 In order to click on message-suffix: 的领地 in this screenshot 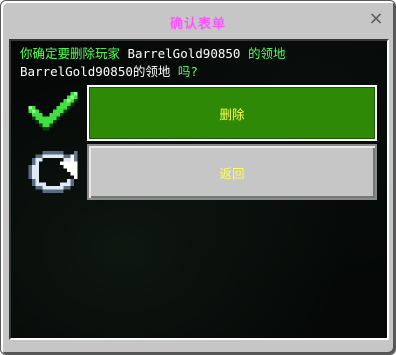, I will do `click(263, 53)`.